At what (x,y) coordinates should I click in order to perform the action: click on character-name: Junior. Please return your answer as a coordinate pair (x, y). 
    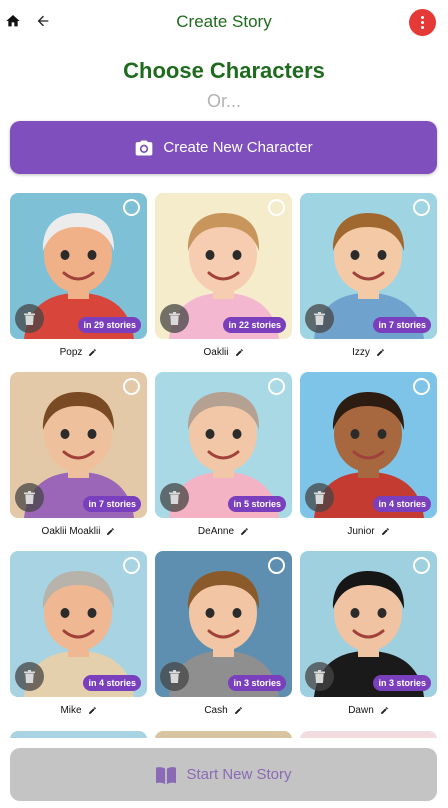
    Looking at the image, I should click on (361, 531).